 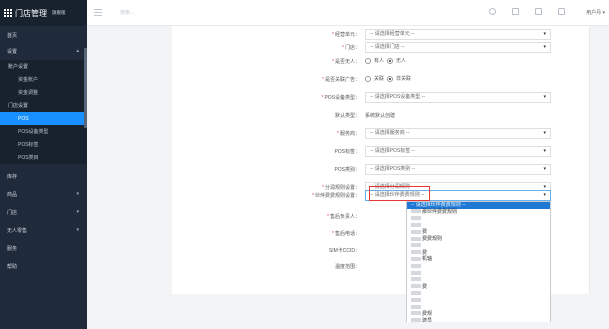 What do you see at coordinates (43, 92) in the screenshot?
I see `sidebar-subitem: 资金调整` at bounding box center [43, 92].